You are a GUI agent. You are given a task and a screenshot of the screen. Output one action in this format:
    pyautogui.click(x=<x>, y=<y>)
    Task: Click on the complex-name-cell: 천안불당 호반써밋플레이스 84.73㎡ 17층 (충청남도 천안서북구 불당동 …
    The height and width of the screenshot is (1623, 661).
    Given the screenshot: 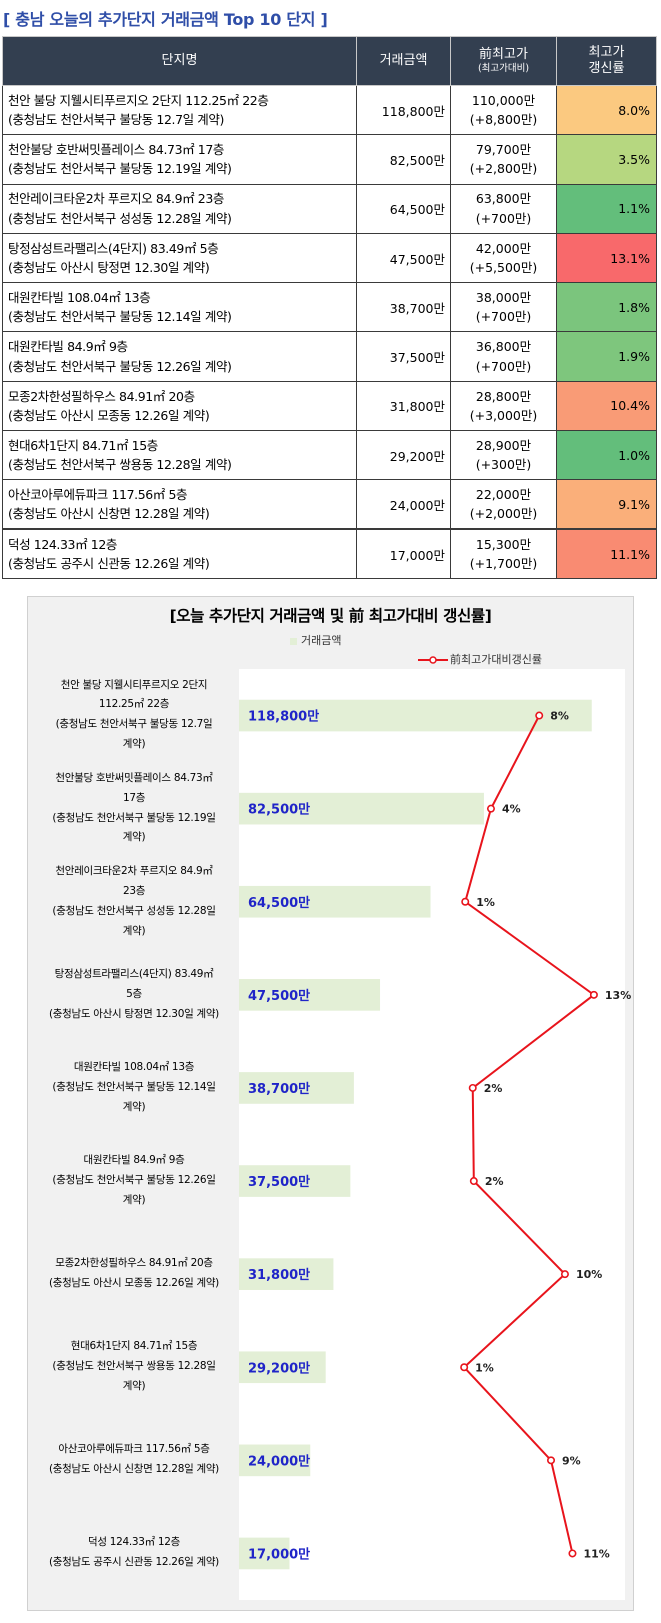 What is the action you would take?
    pyautogui.click(x=179, y=159)
    